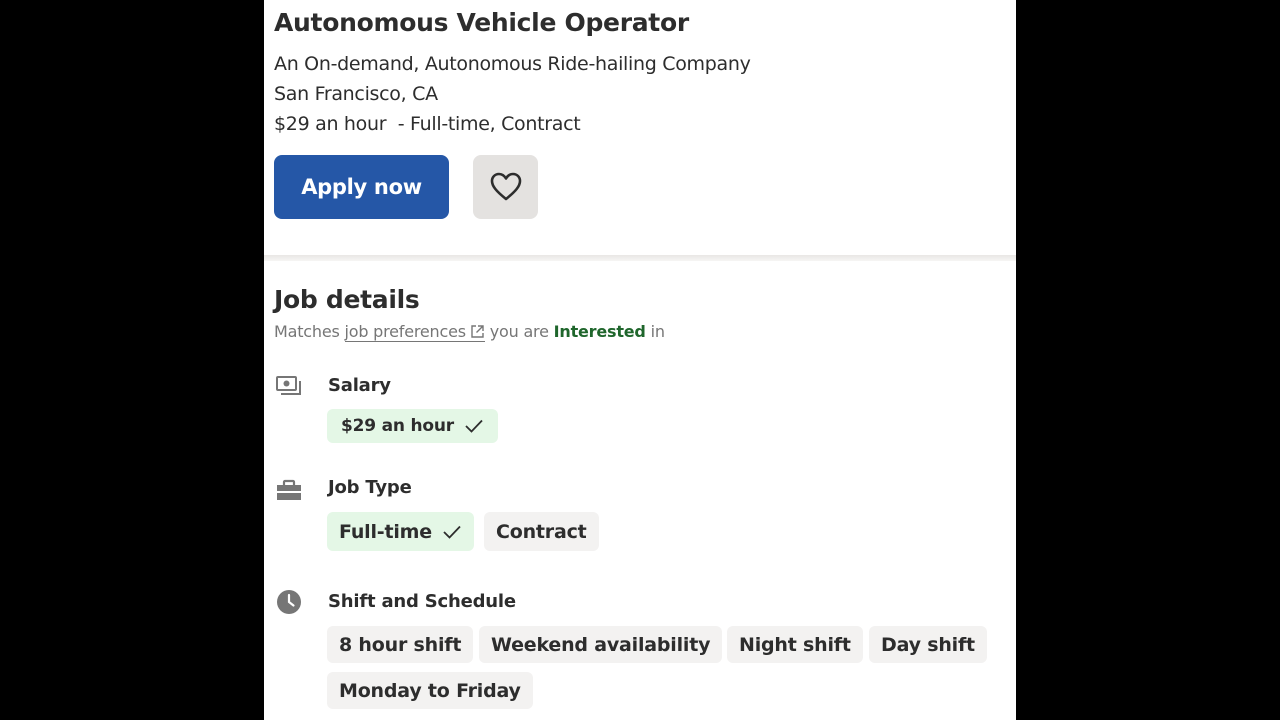 Image resolution: width=1280 pixels, height=720 pixels. I want to click on schedule-tag-label: Weekend availability, so click(601, 644).